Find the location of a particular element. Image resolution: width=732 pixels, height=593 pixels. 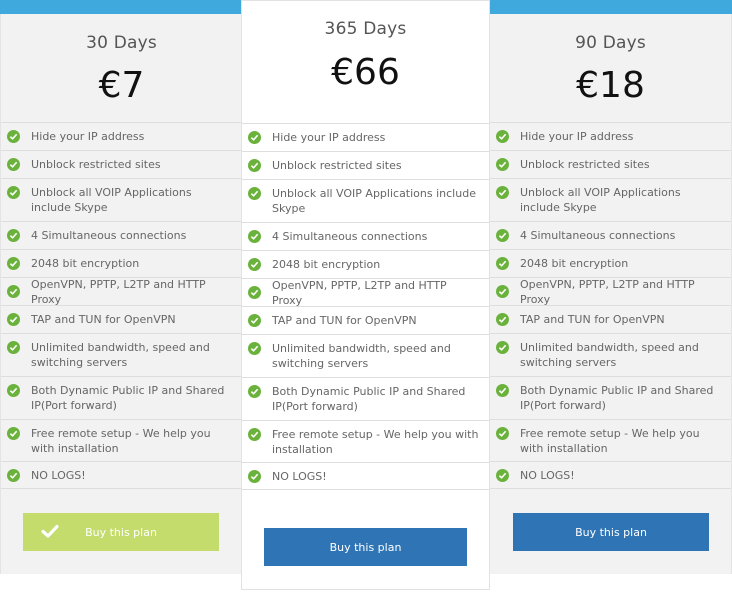

plan-title: 90 Days is located at coordinates (610, 43).